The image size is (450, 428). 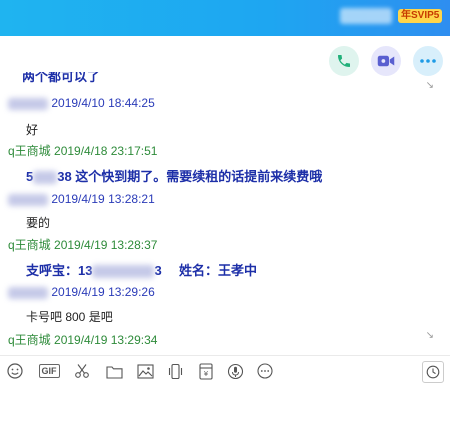 I want to click on message-time: 2019/4/10 18:44:25, so click(x=103, y=103).